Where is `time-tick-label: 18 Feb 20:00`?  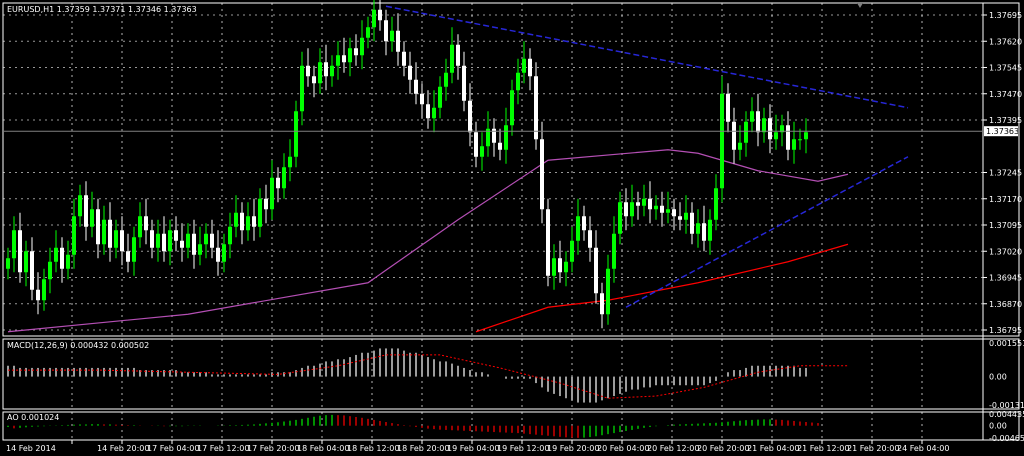 time-tick-label: 18 Feb 20:00 is located at coordinates (423, 448).